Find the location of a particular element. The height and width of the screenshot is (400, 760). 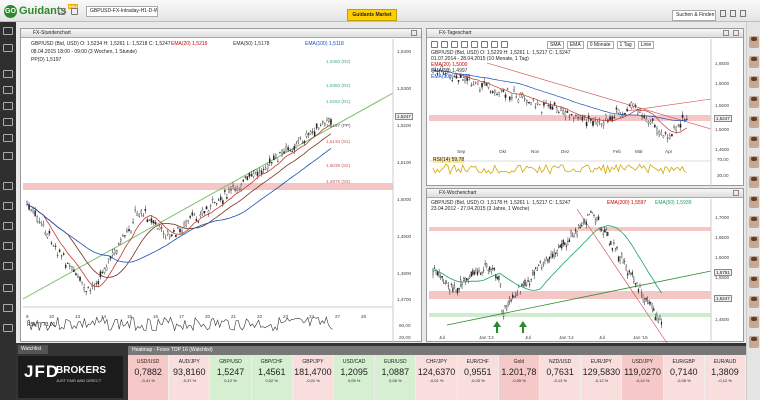

quote-cell: USD/JPY 119,0270 -0,14 % is located at coordinates (643, 377).